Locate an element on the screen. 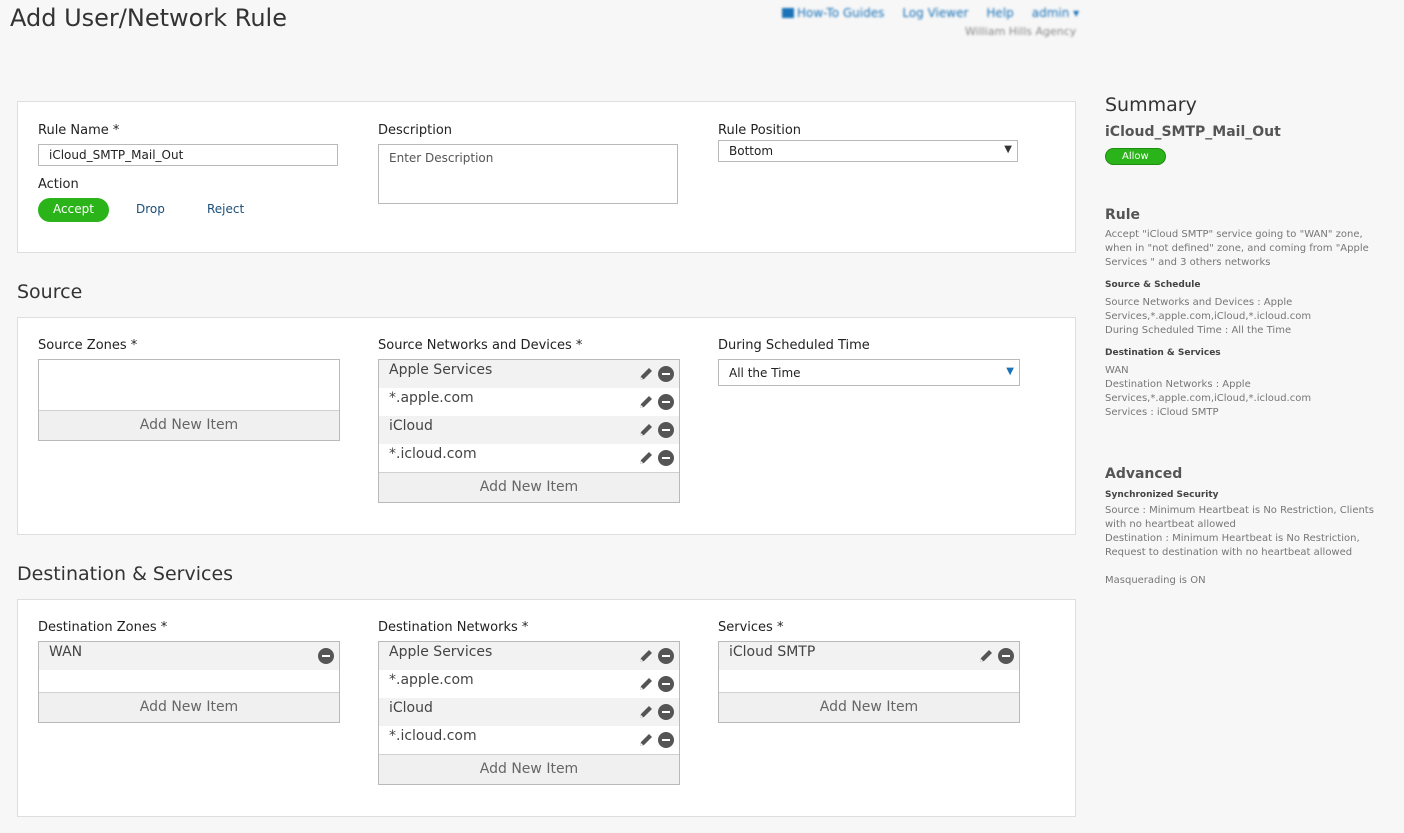 Image resolution: width=1404 pixels, height=833 pixels. description-input is located at coordinates (528, 174).